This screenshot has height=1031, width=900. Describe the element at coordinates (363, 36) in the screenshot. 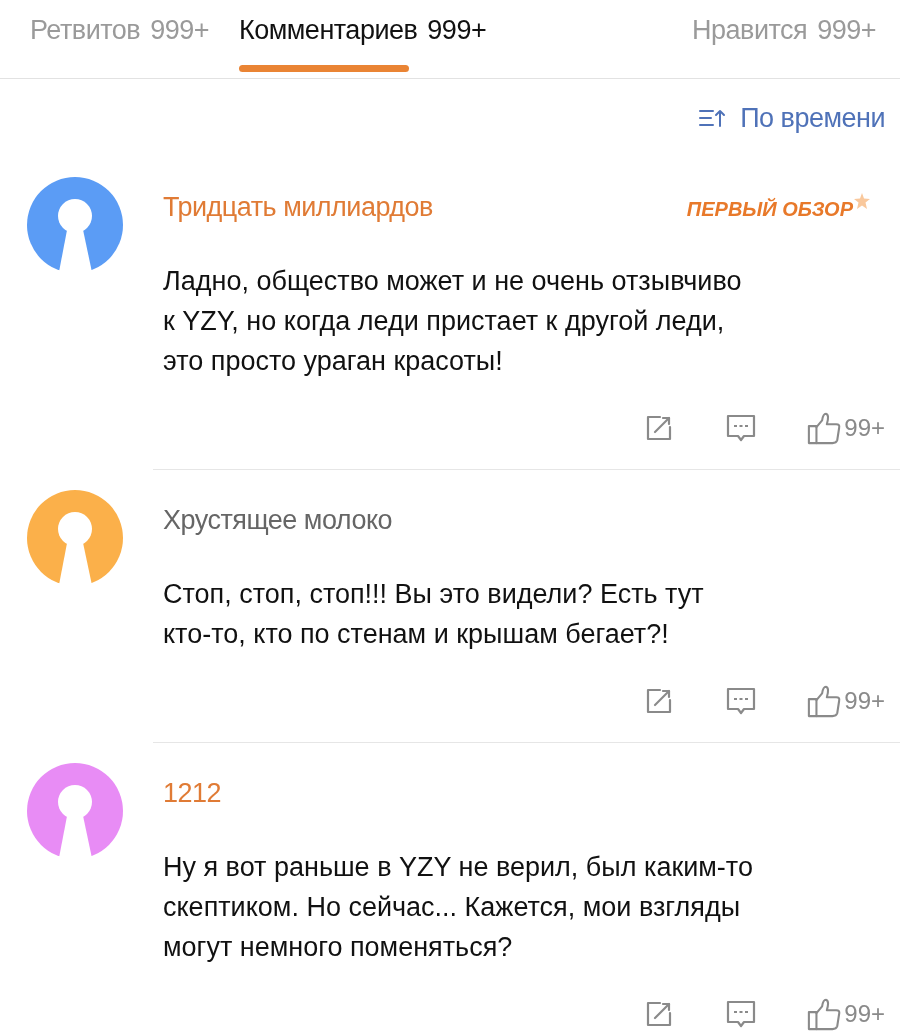

I see `tab: Комментариев 999+` at that location.